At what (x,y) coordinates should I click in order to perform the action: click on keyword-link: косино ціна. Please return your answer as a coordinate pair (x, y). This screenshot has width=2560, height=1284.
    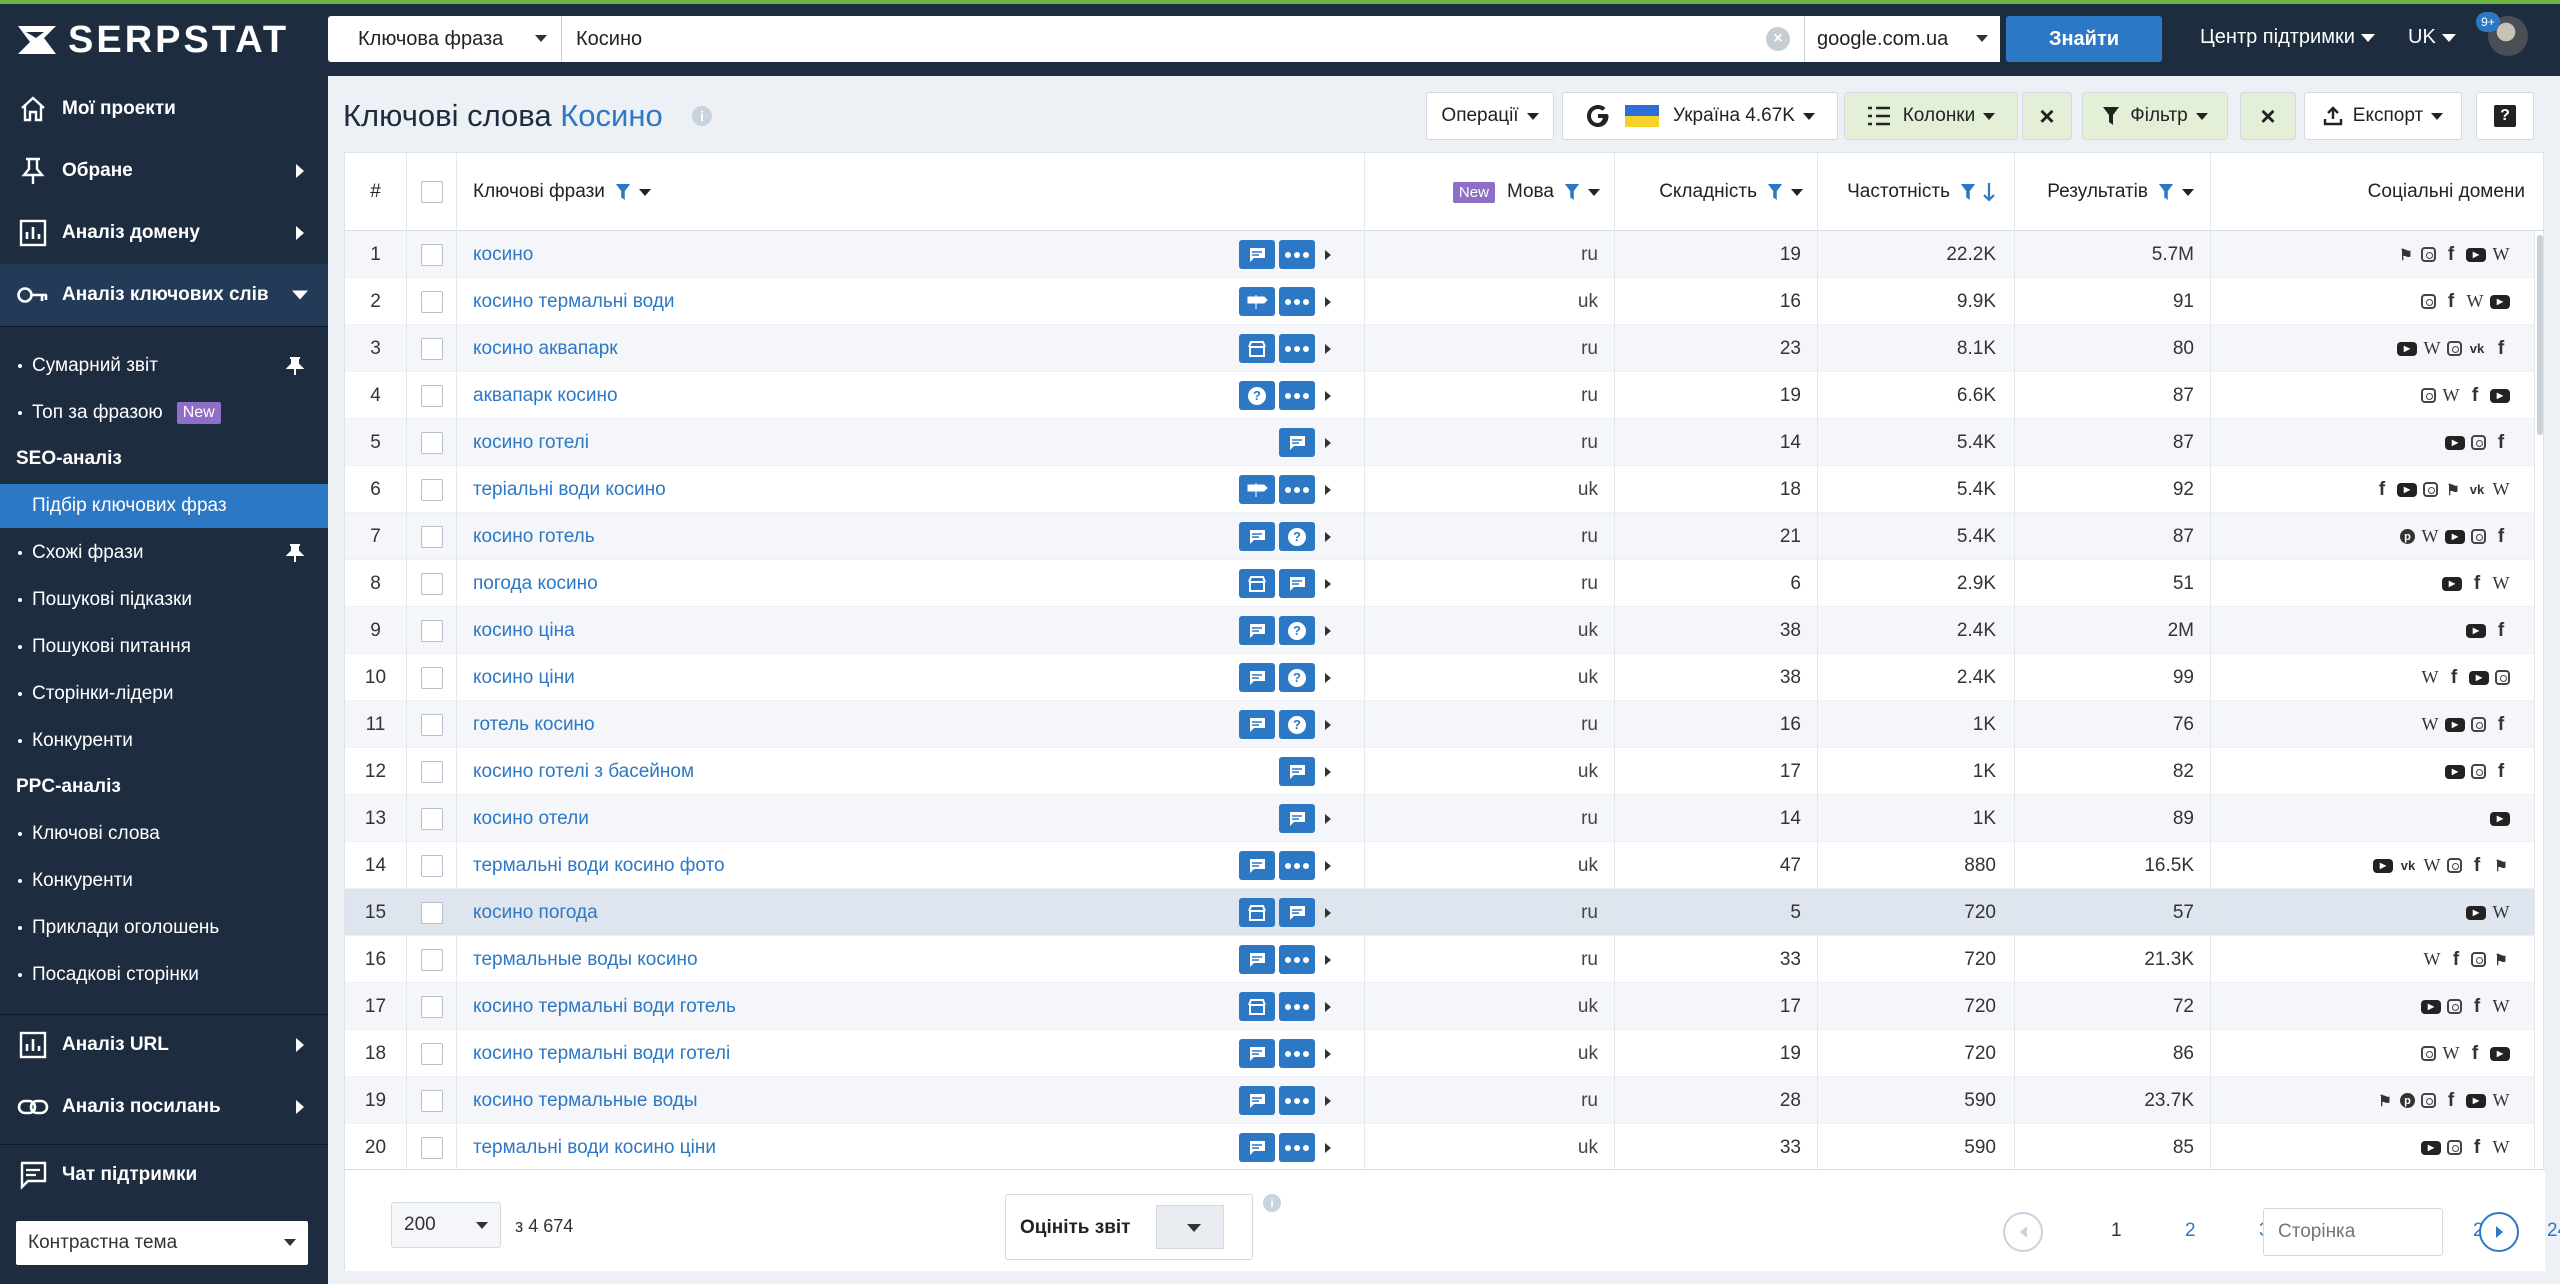
    Looking at the image, I should click on (524, 631).